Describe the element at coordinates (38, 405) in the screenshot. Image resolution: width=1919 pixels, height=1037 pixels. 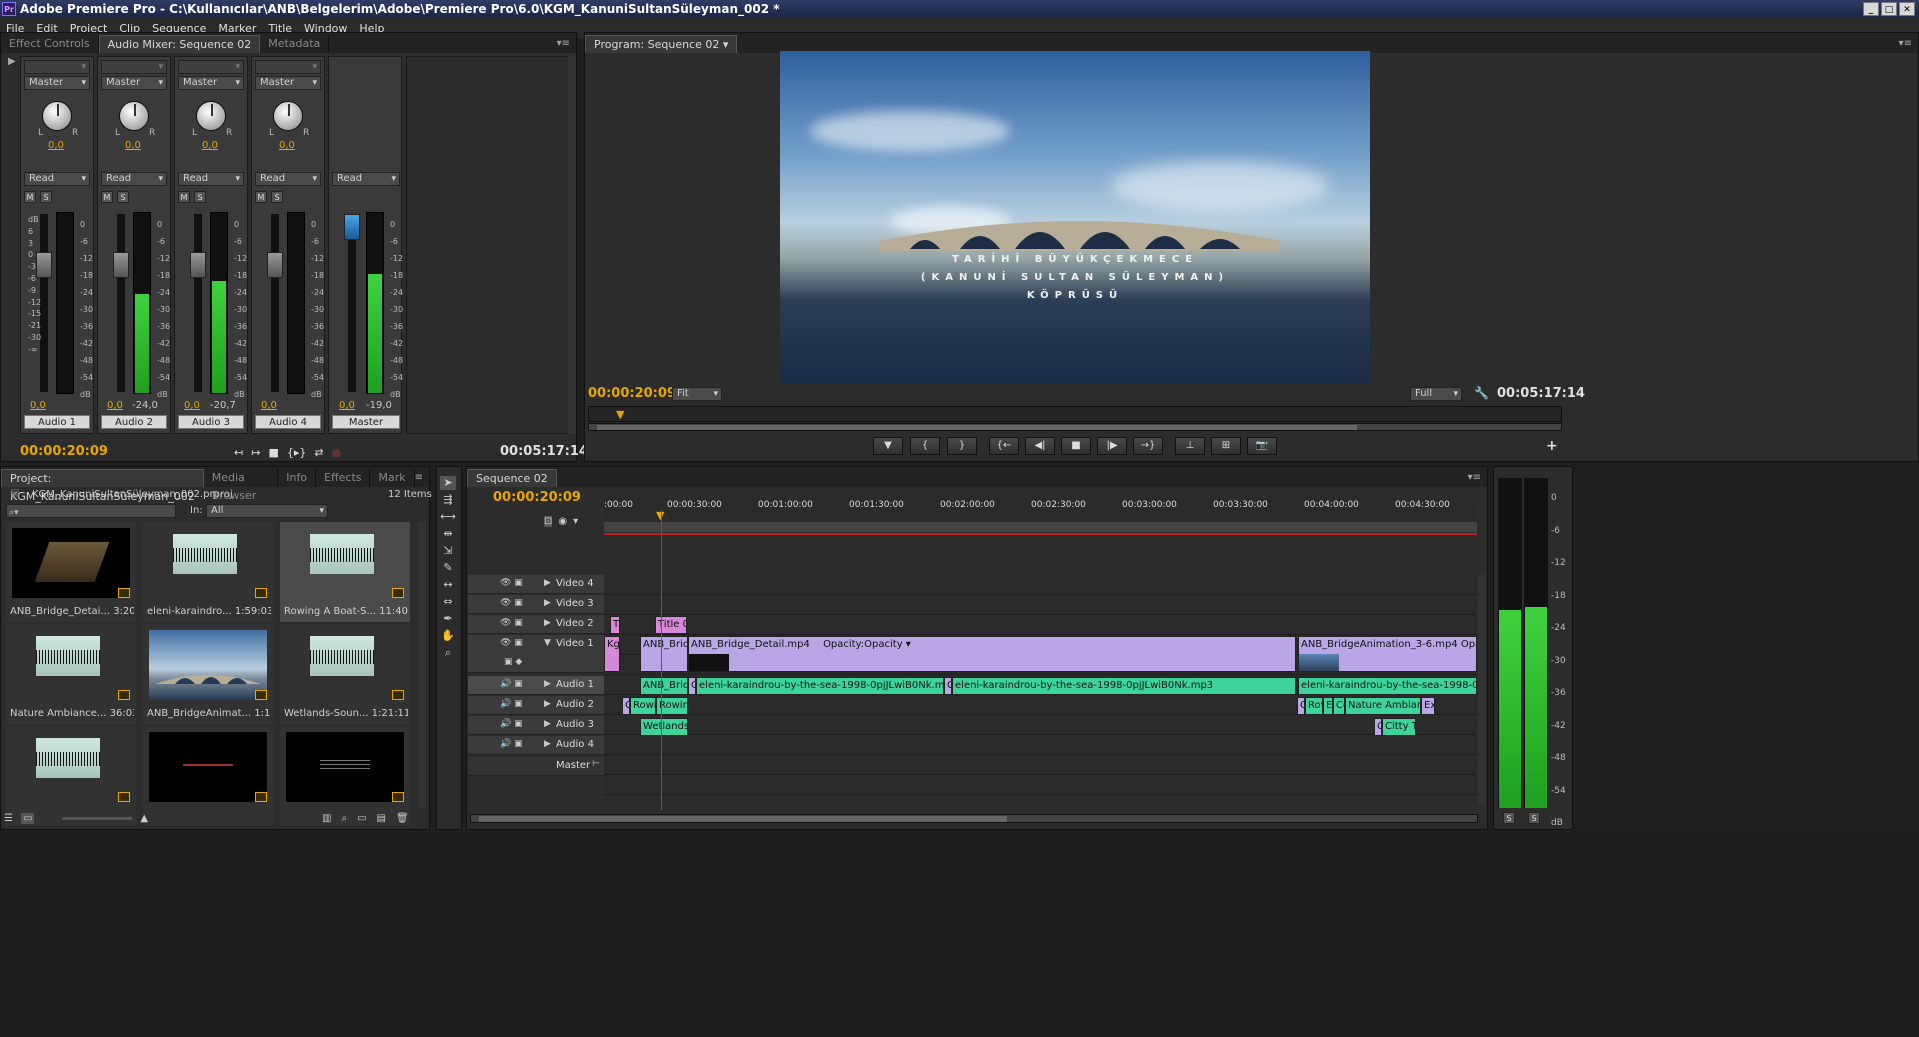
I see `volume-value-1: 0,0` at that location.